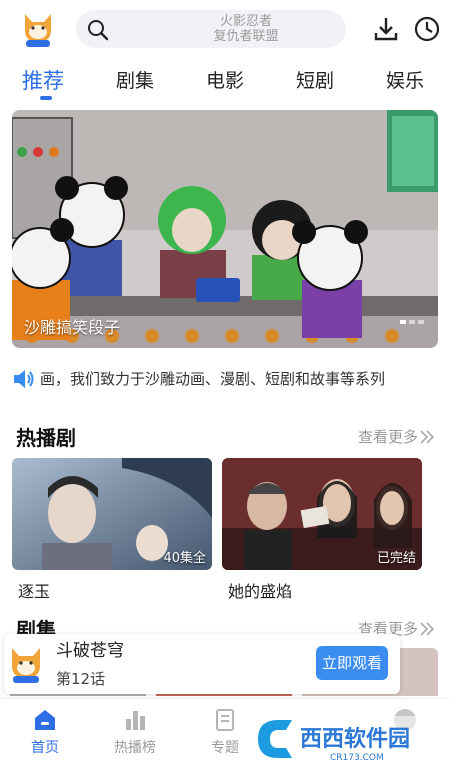  I want to click on mini-player-title: 斗破苍穹, so click(90, 651).